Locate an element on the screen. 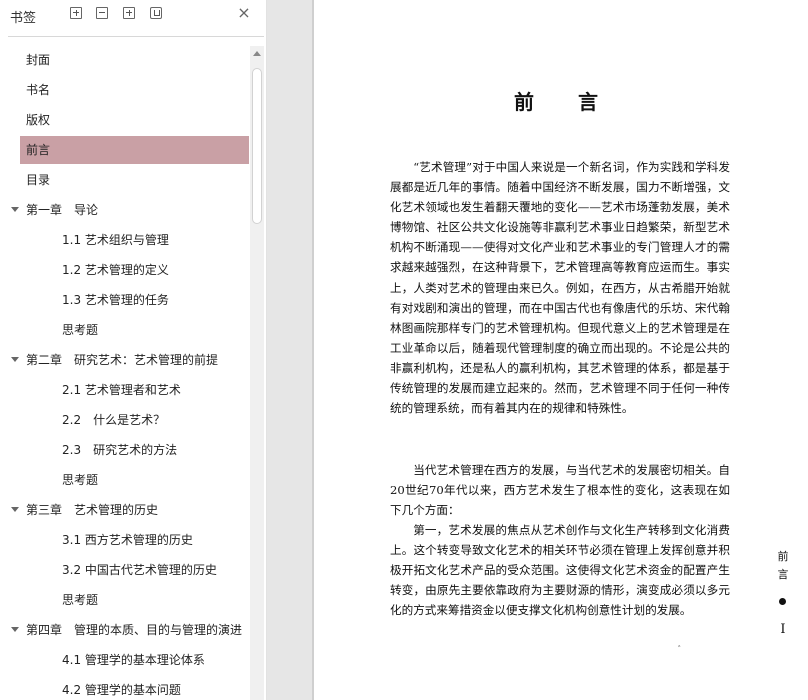  bookmark-subitem: 4.1 管理学的基本理论体系 is located at coordinates (125, 660).